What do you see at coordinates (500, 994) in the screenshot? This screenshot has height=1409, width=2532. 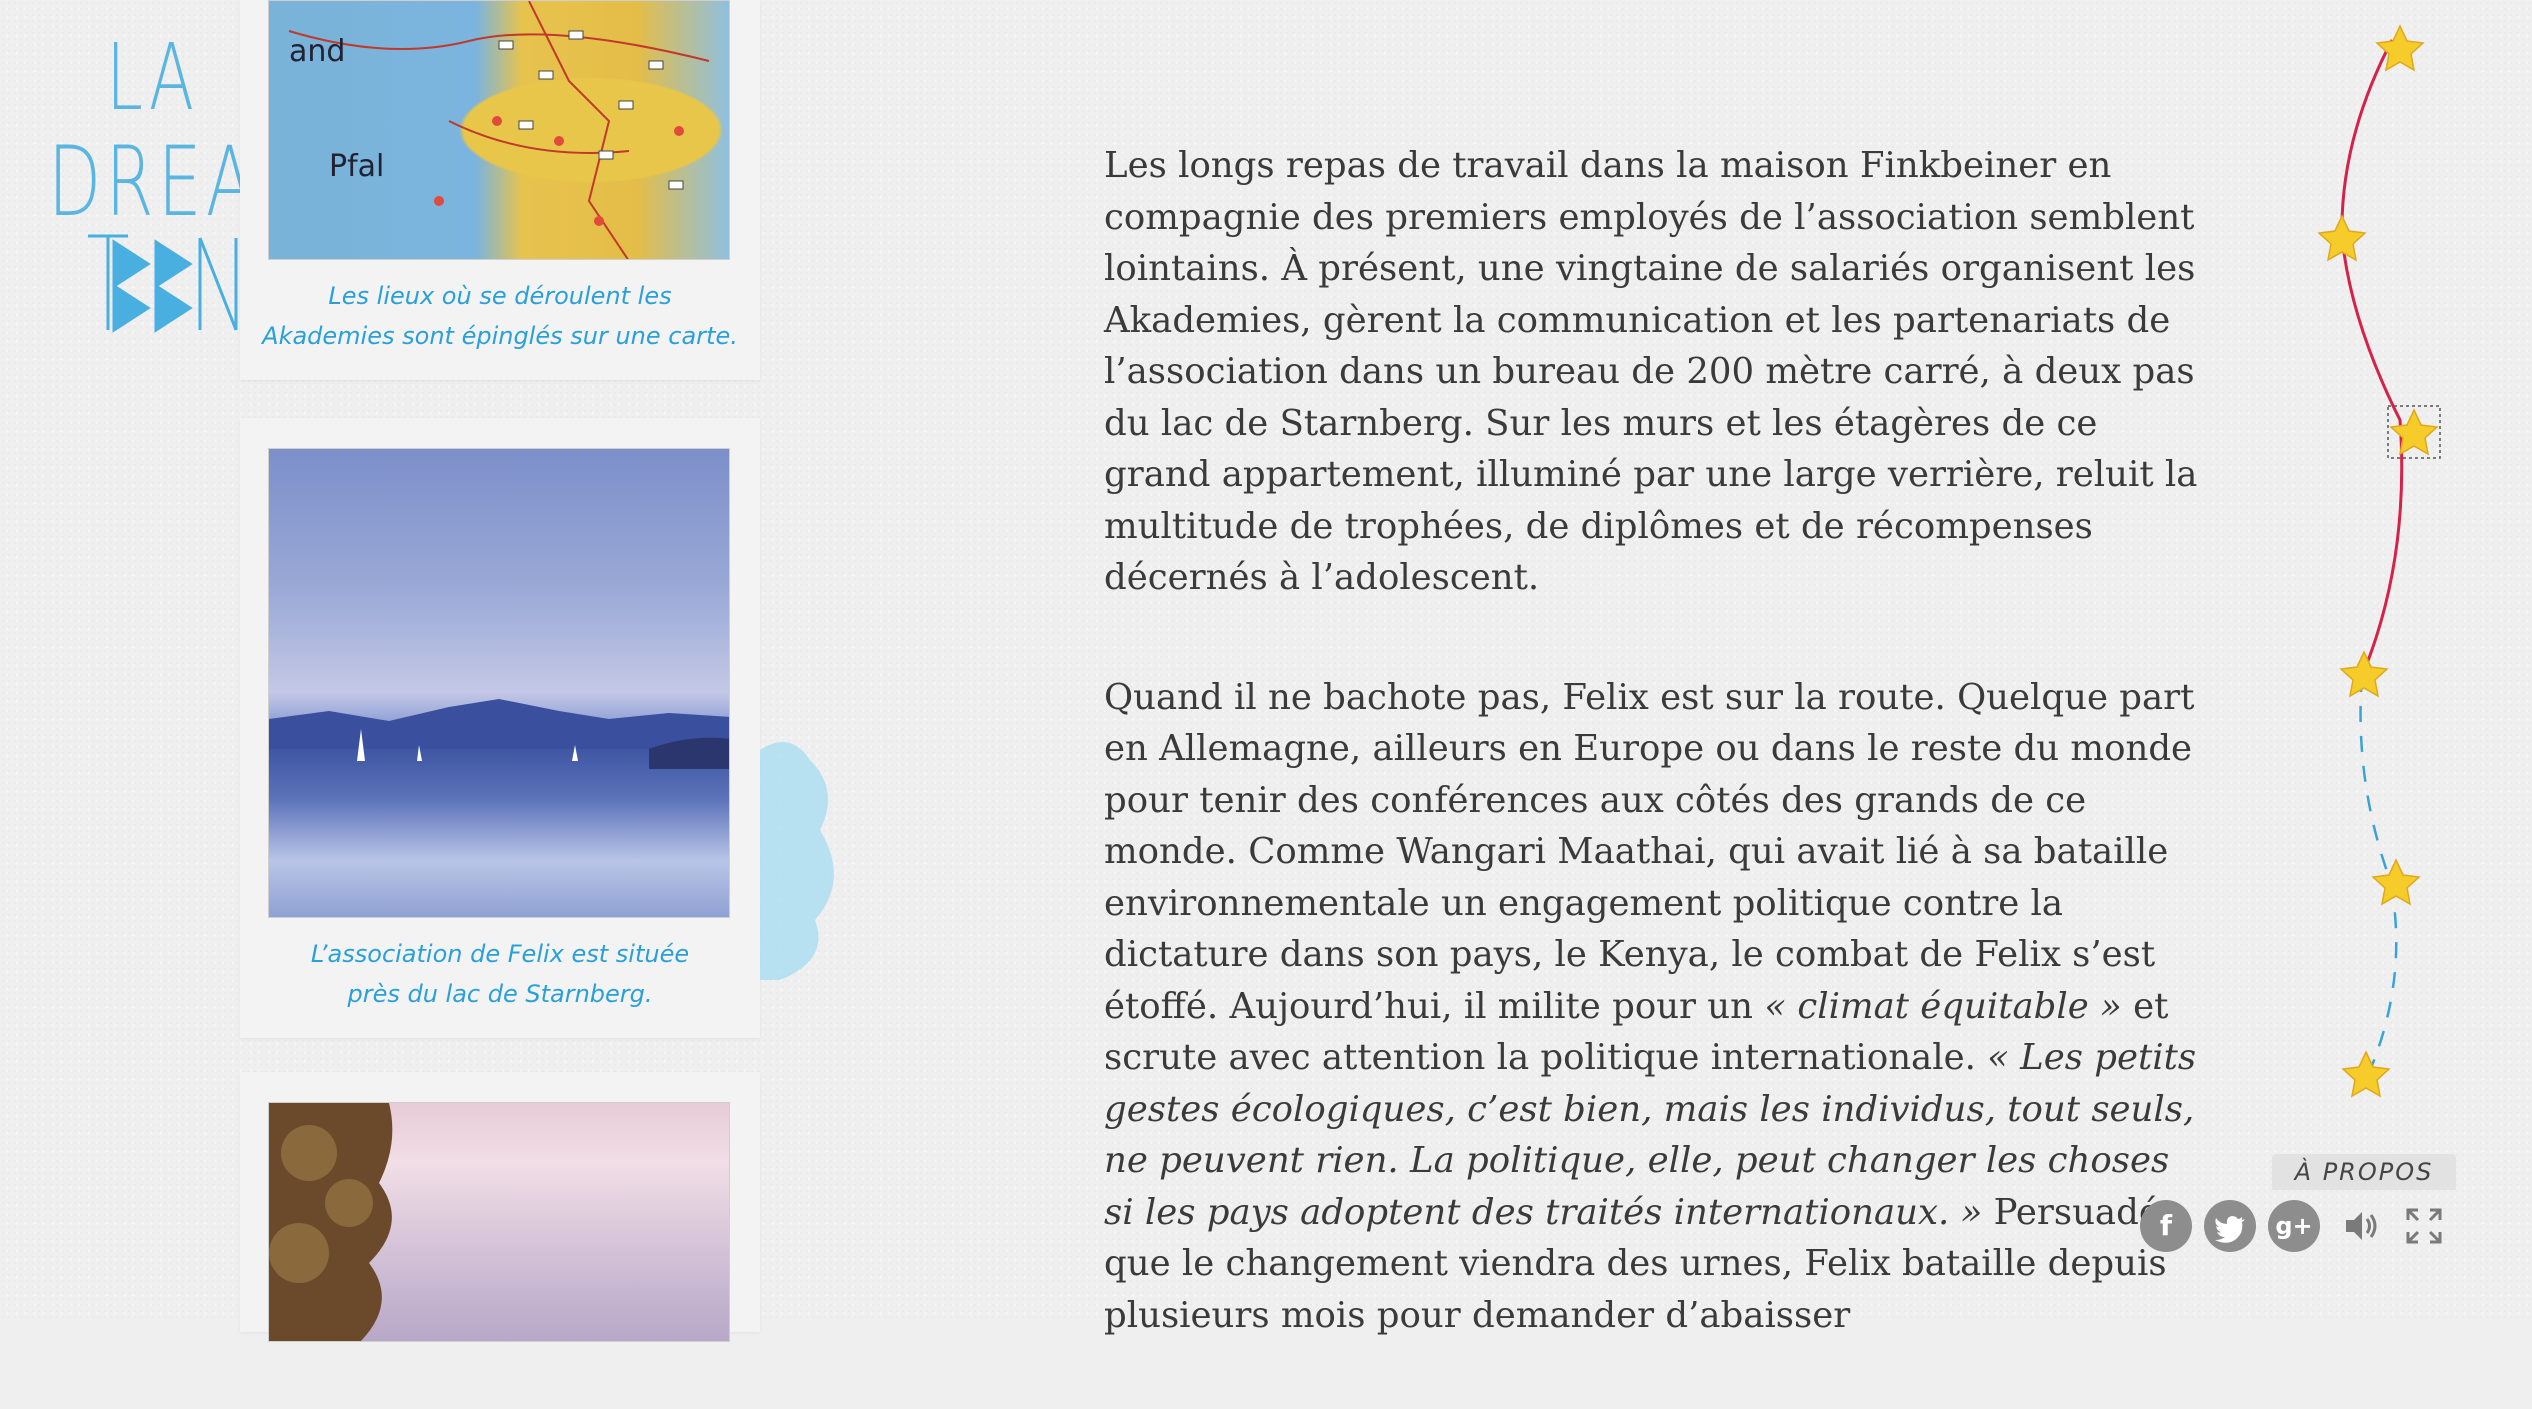 I see `caption-line-2: près du lac de Starnberg.` at bounding box center [500, 994].